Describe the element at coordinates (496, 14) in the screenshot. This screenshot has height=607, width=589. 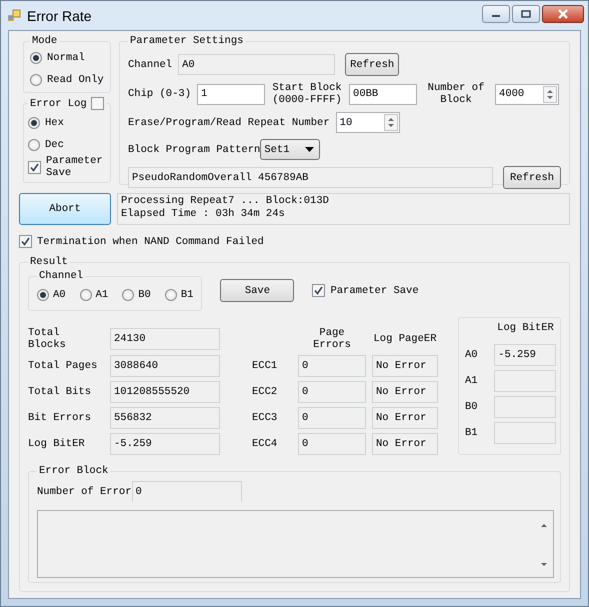
I see `minimize-button` at that location.